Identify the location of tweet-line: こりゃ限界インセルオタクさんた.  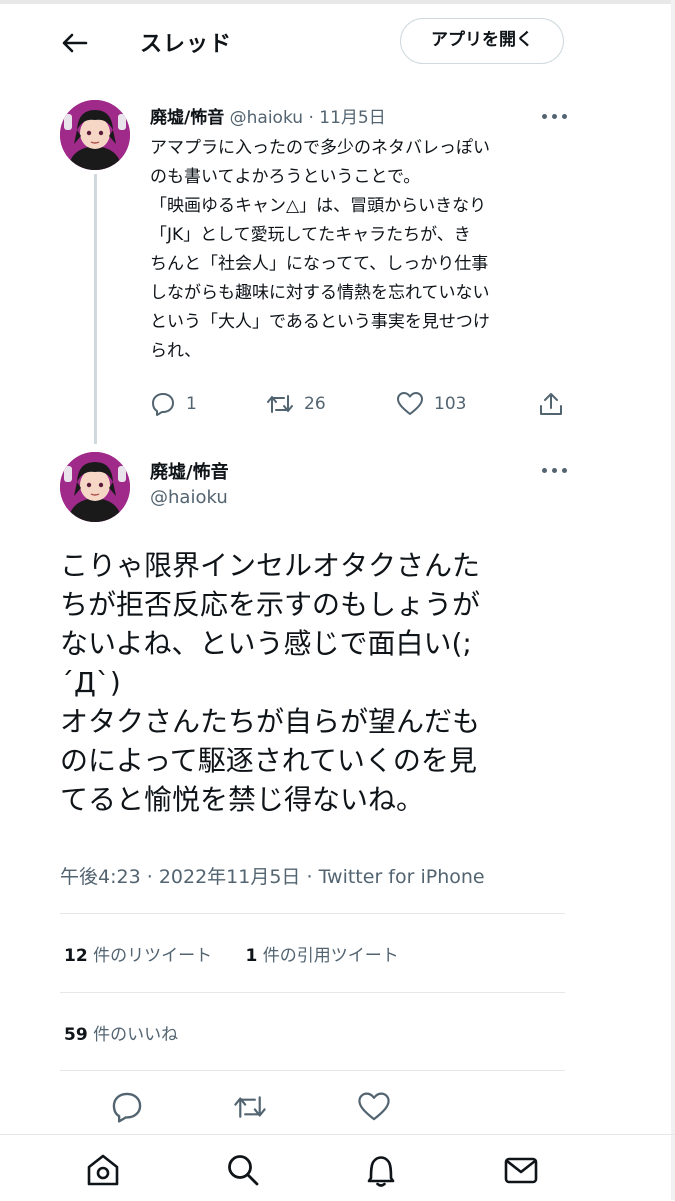
(270, 565).